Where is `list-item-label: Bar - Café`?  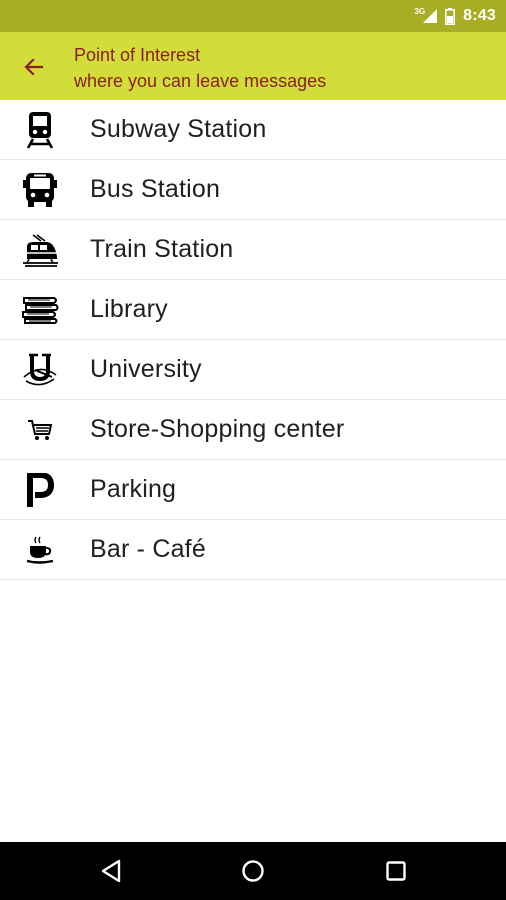 list-item-label: Bar - Café is located at coordinates (148, 549).